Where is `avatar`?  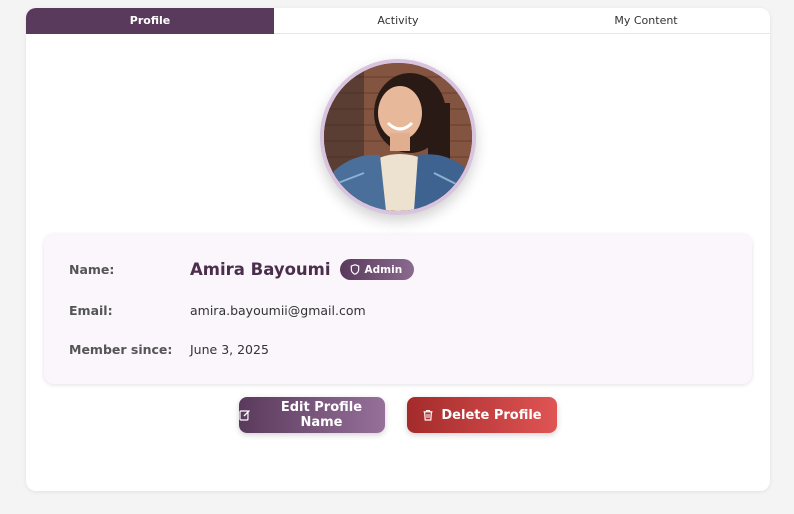 avatar is located at coordinates (398, 137).